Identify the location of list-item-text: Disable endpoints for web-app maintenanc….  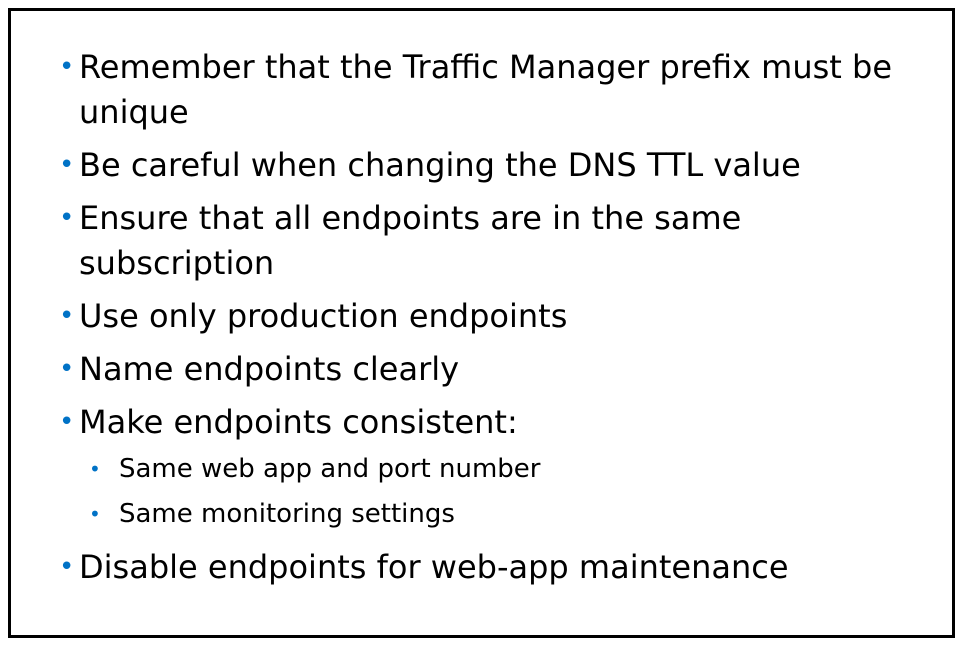
(434, 567).